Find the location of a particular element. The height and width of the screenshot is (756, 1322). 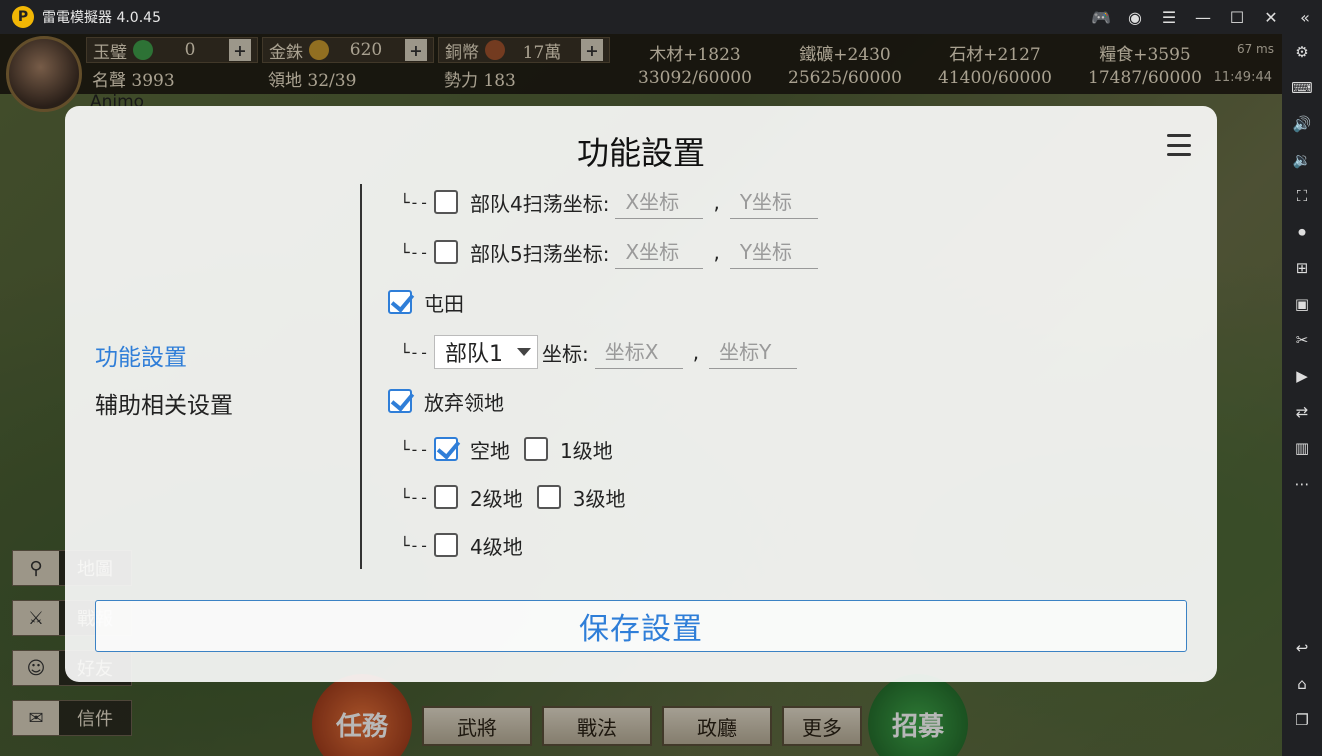

hamburger-menu-icon is located at coordinates (1179, 145).